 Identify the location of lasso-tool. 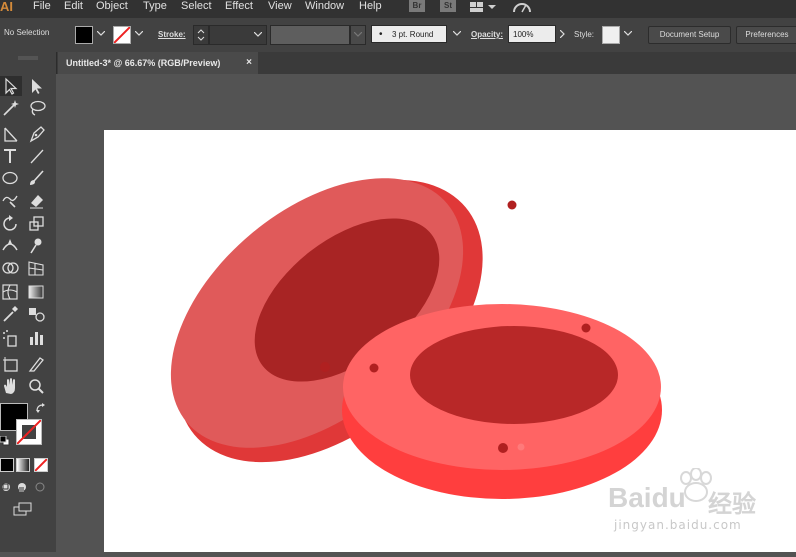
(37, 108).